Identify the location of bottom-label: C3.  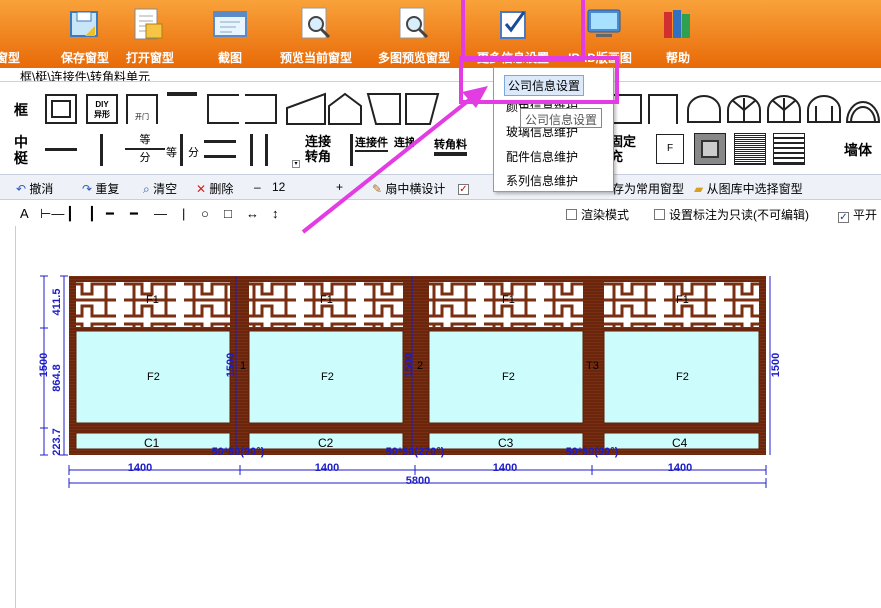
(506, 443).